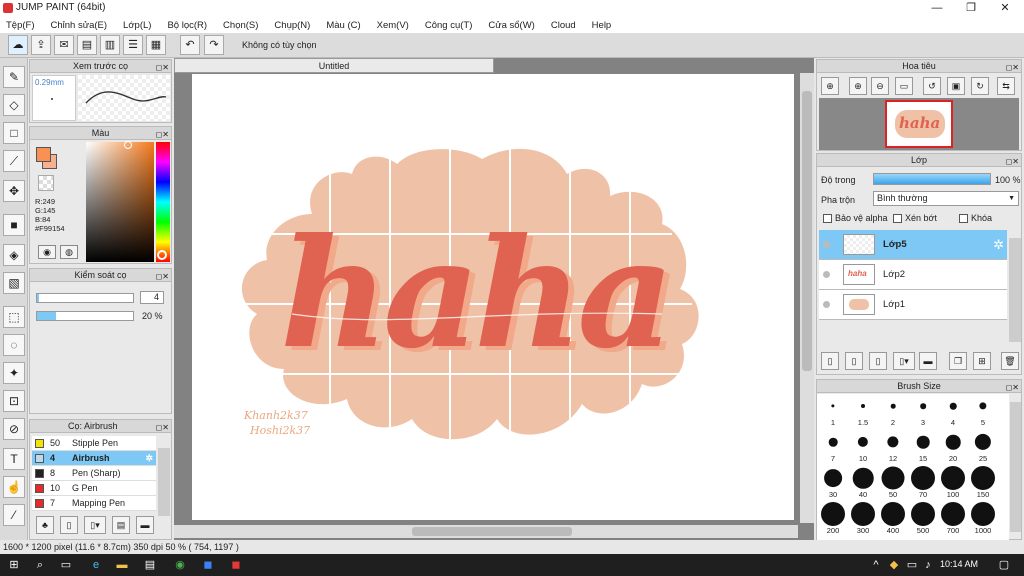 Image resolution: width=1024 pixels, height=576 pixels. I want to click on brush-size-option: 1.5, so click(863, 412).